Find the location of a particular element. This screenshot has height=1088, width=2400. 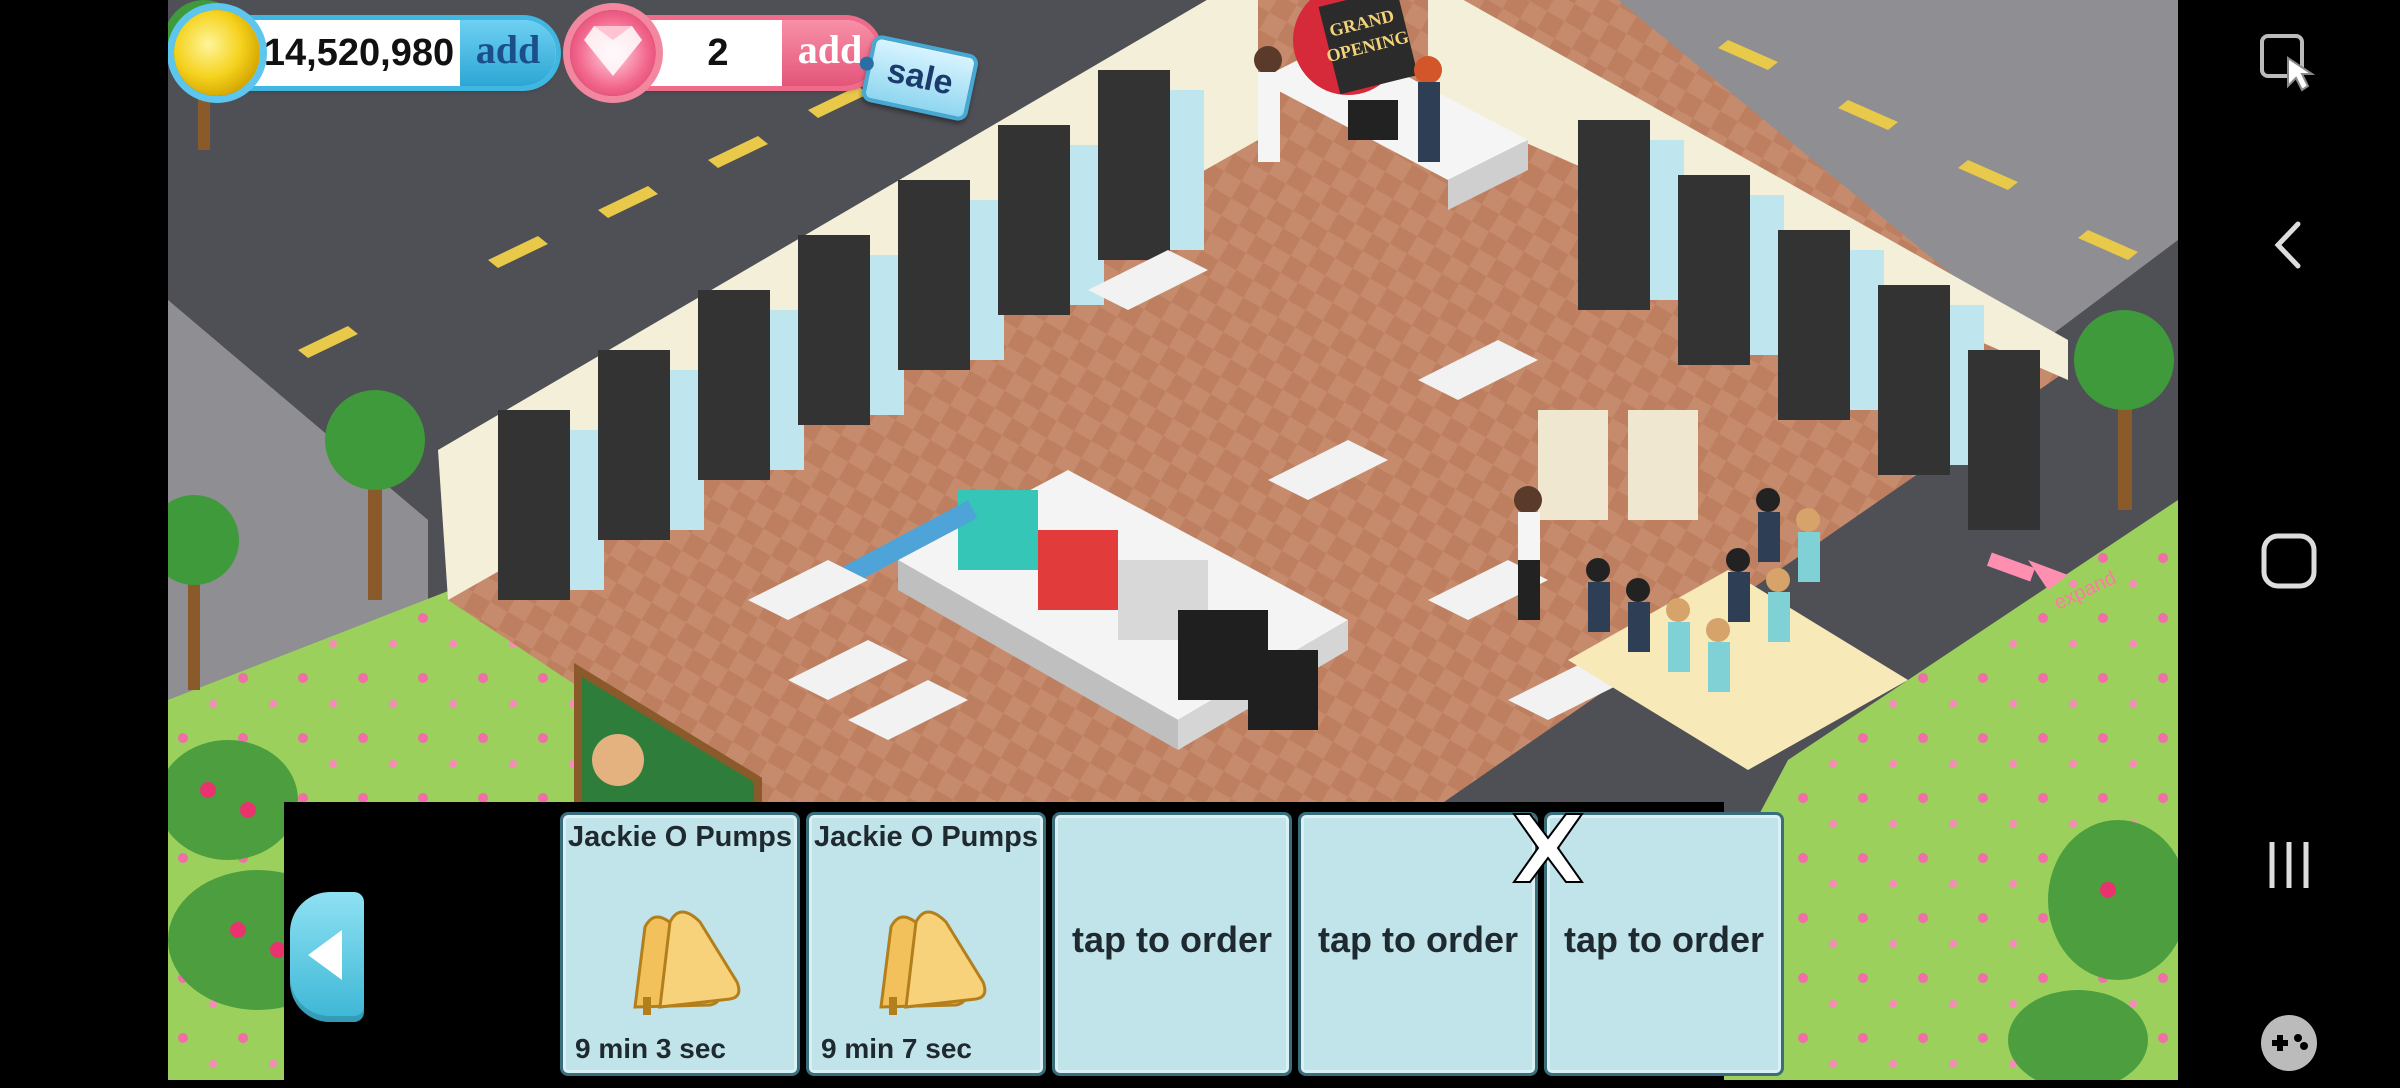

back-icon is located at coordinates (2287, 245).